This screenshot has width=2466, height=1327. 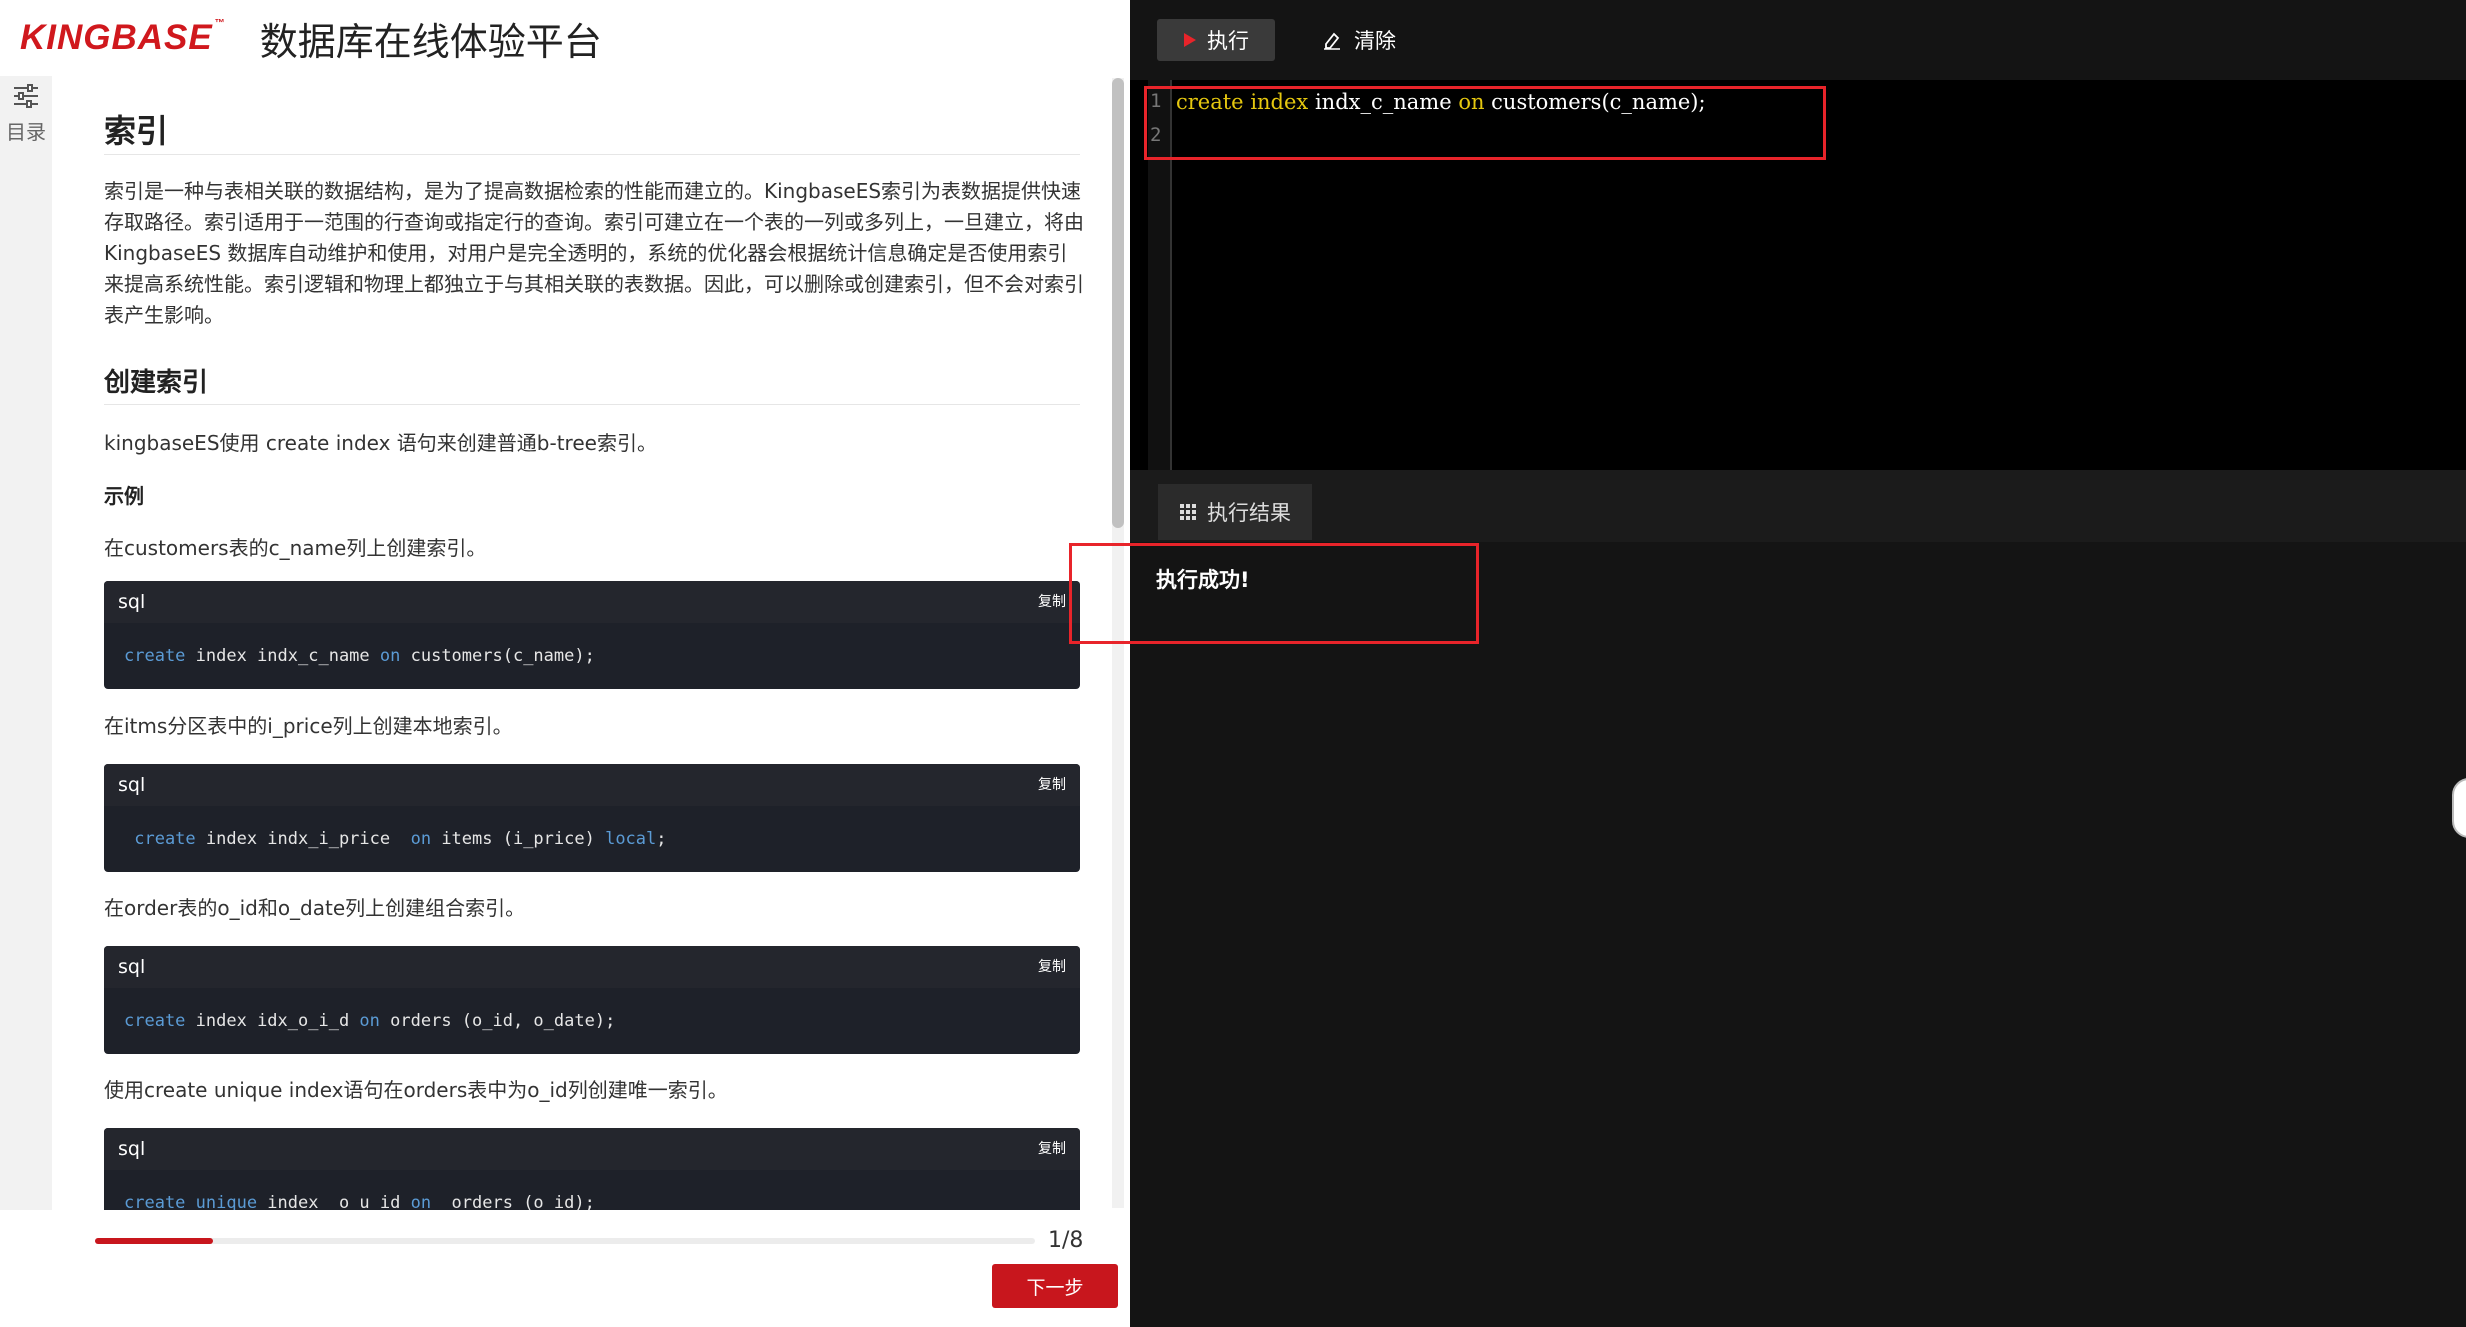 I want to click on example-label: 示例, so click(x=124, y=496).